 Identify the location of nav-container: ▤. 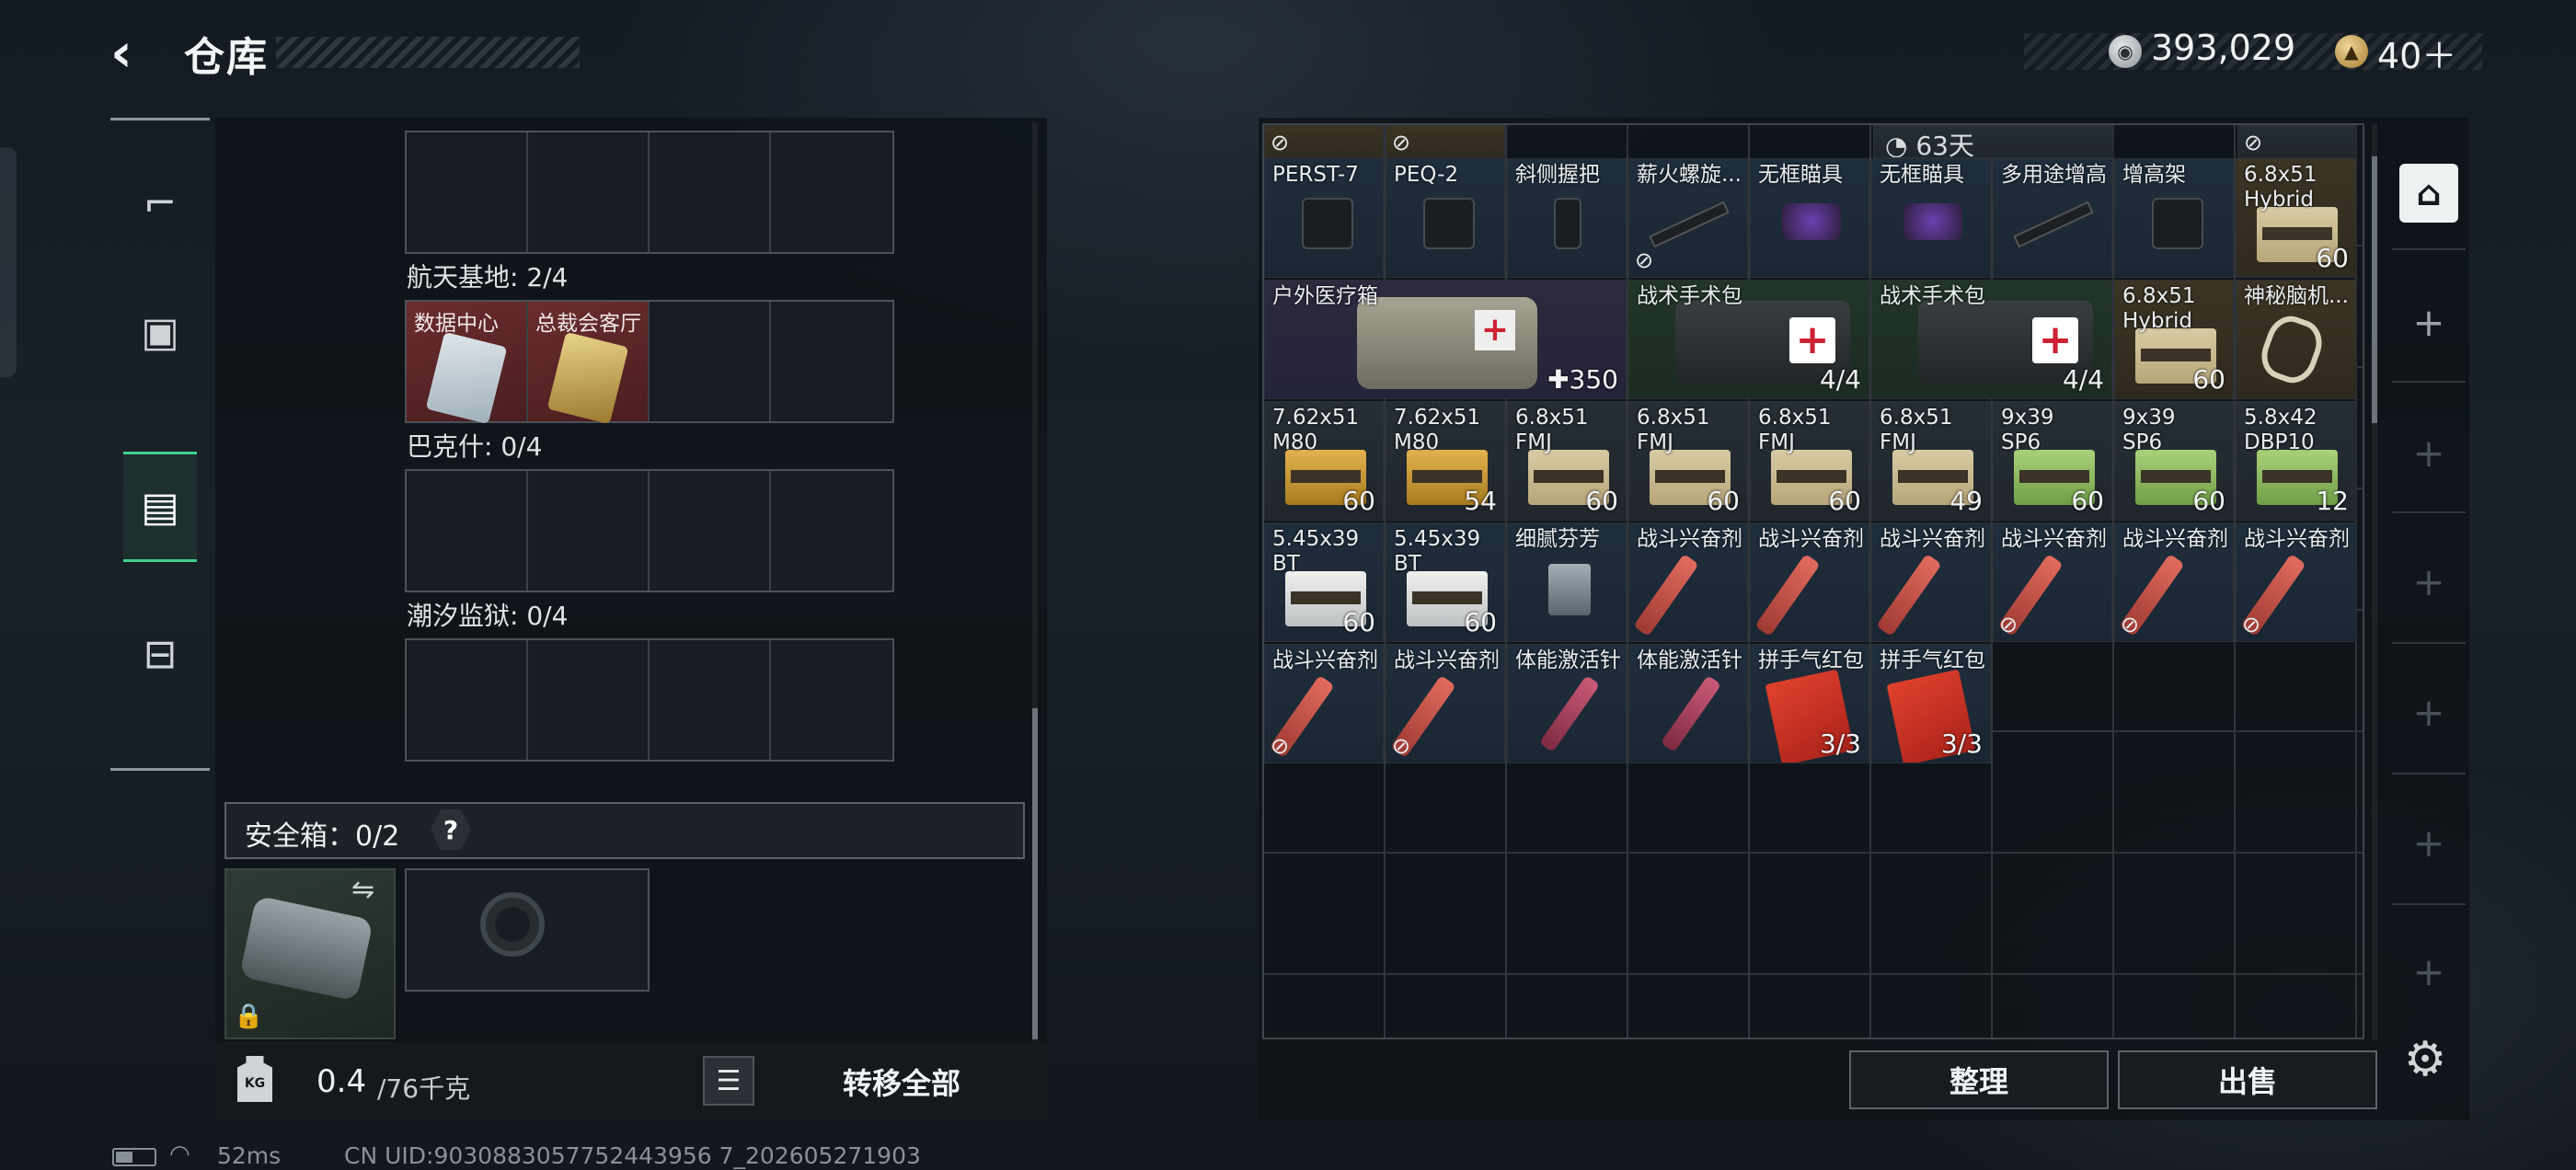
(160, 507).